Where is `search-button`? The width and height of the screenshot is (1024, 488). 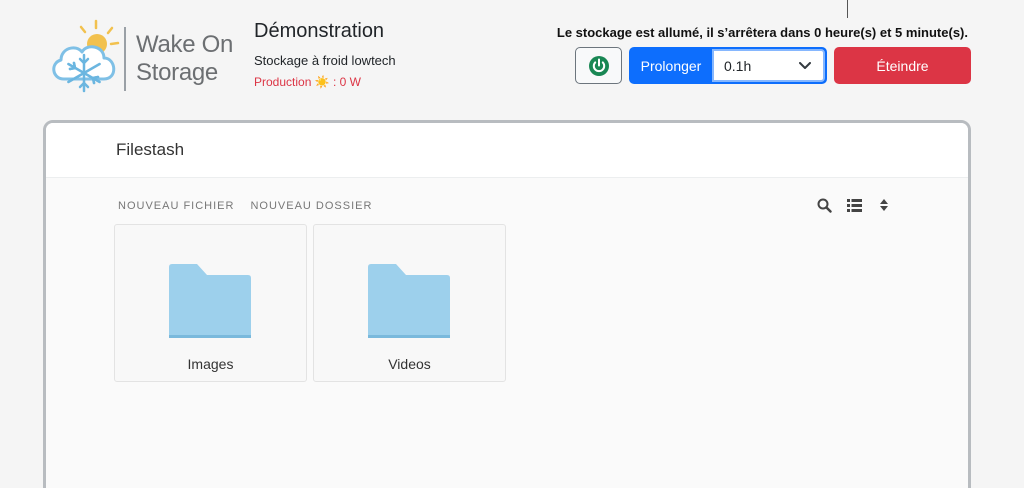 search-button is located at coordinates (824, 205).